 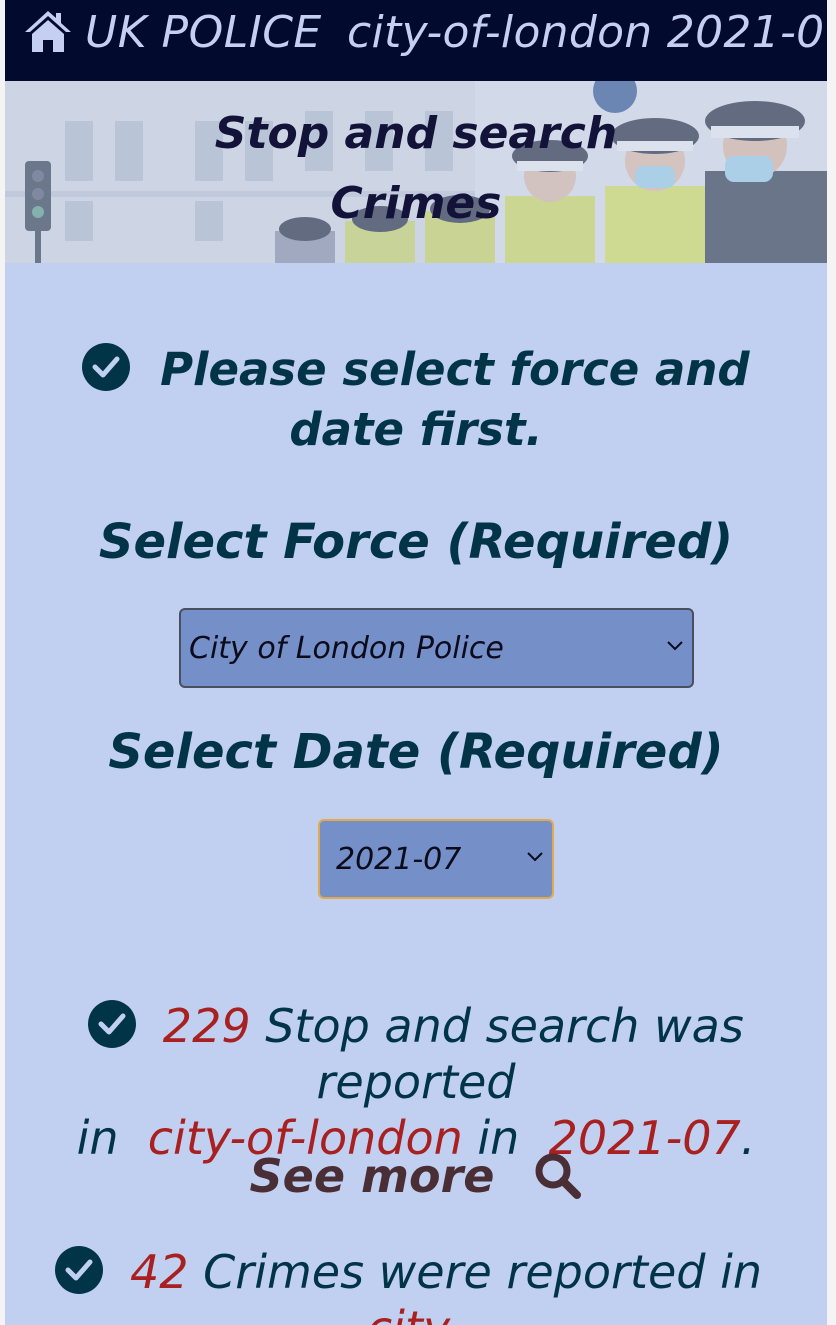 What do you see at coordinates (416, 203) in the screenshot?
I see `hero-title-line2: Crimes` at bounding box center [416, 203].